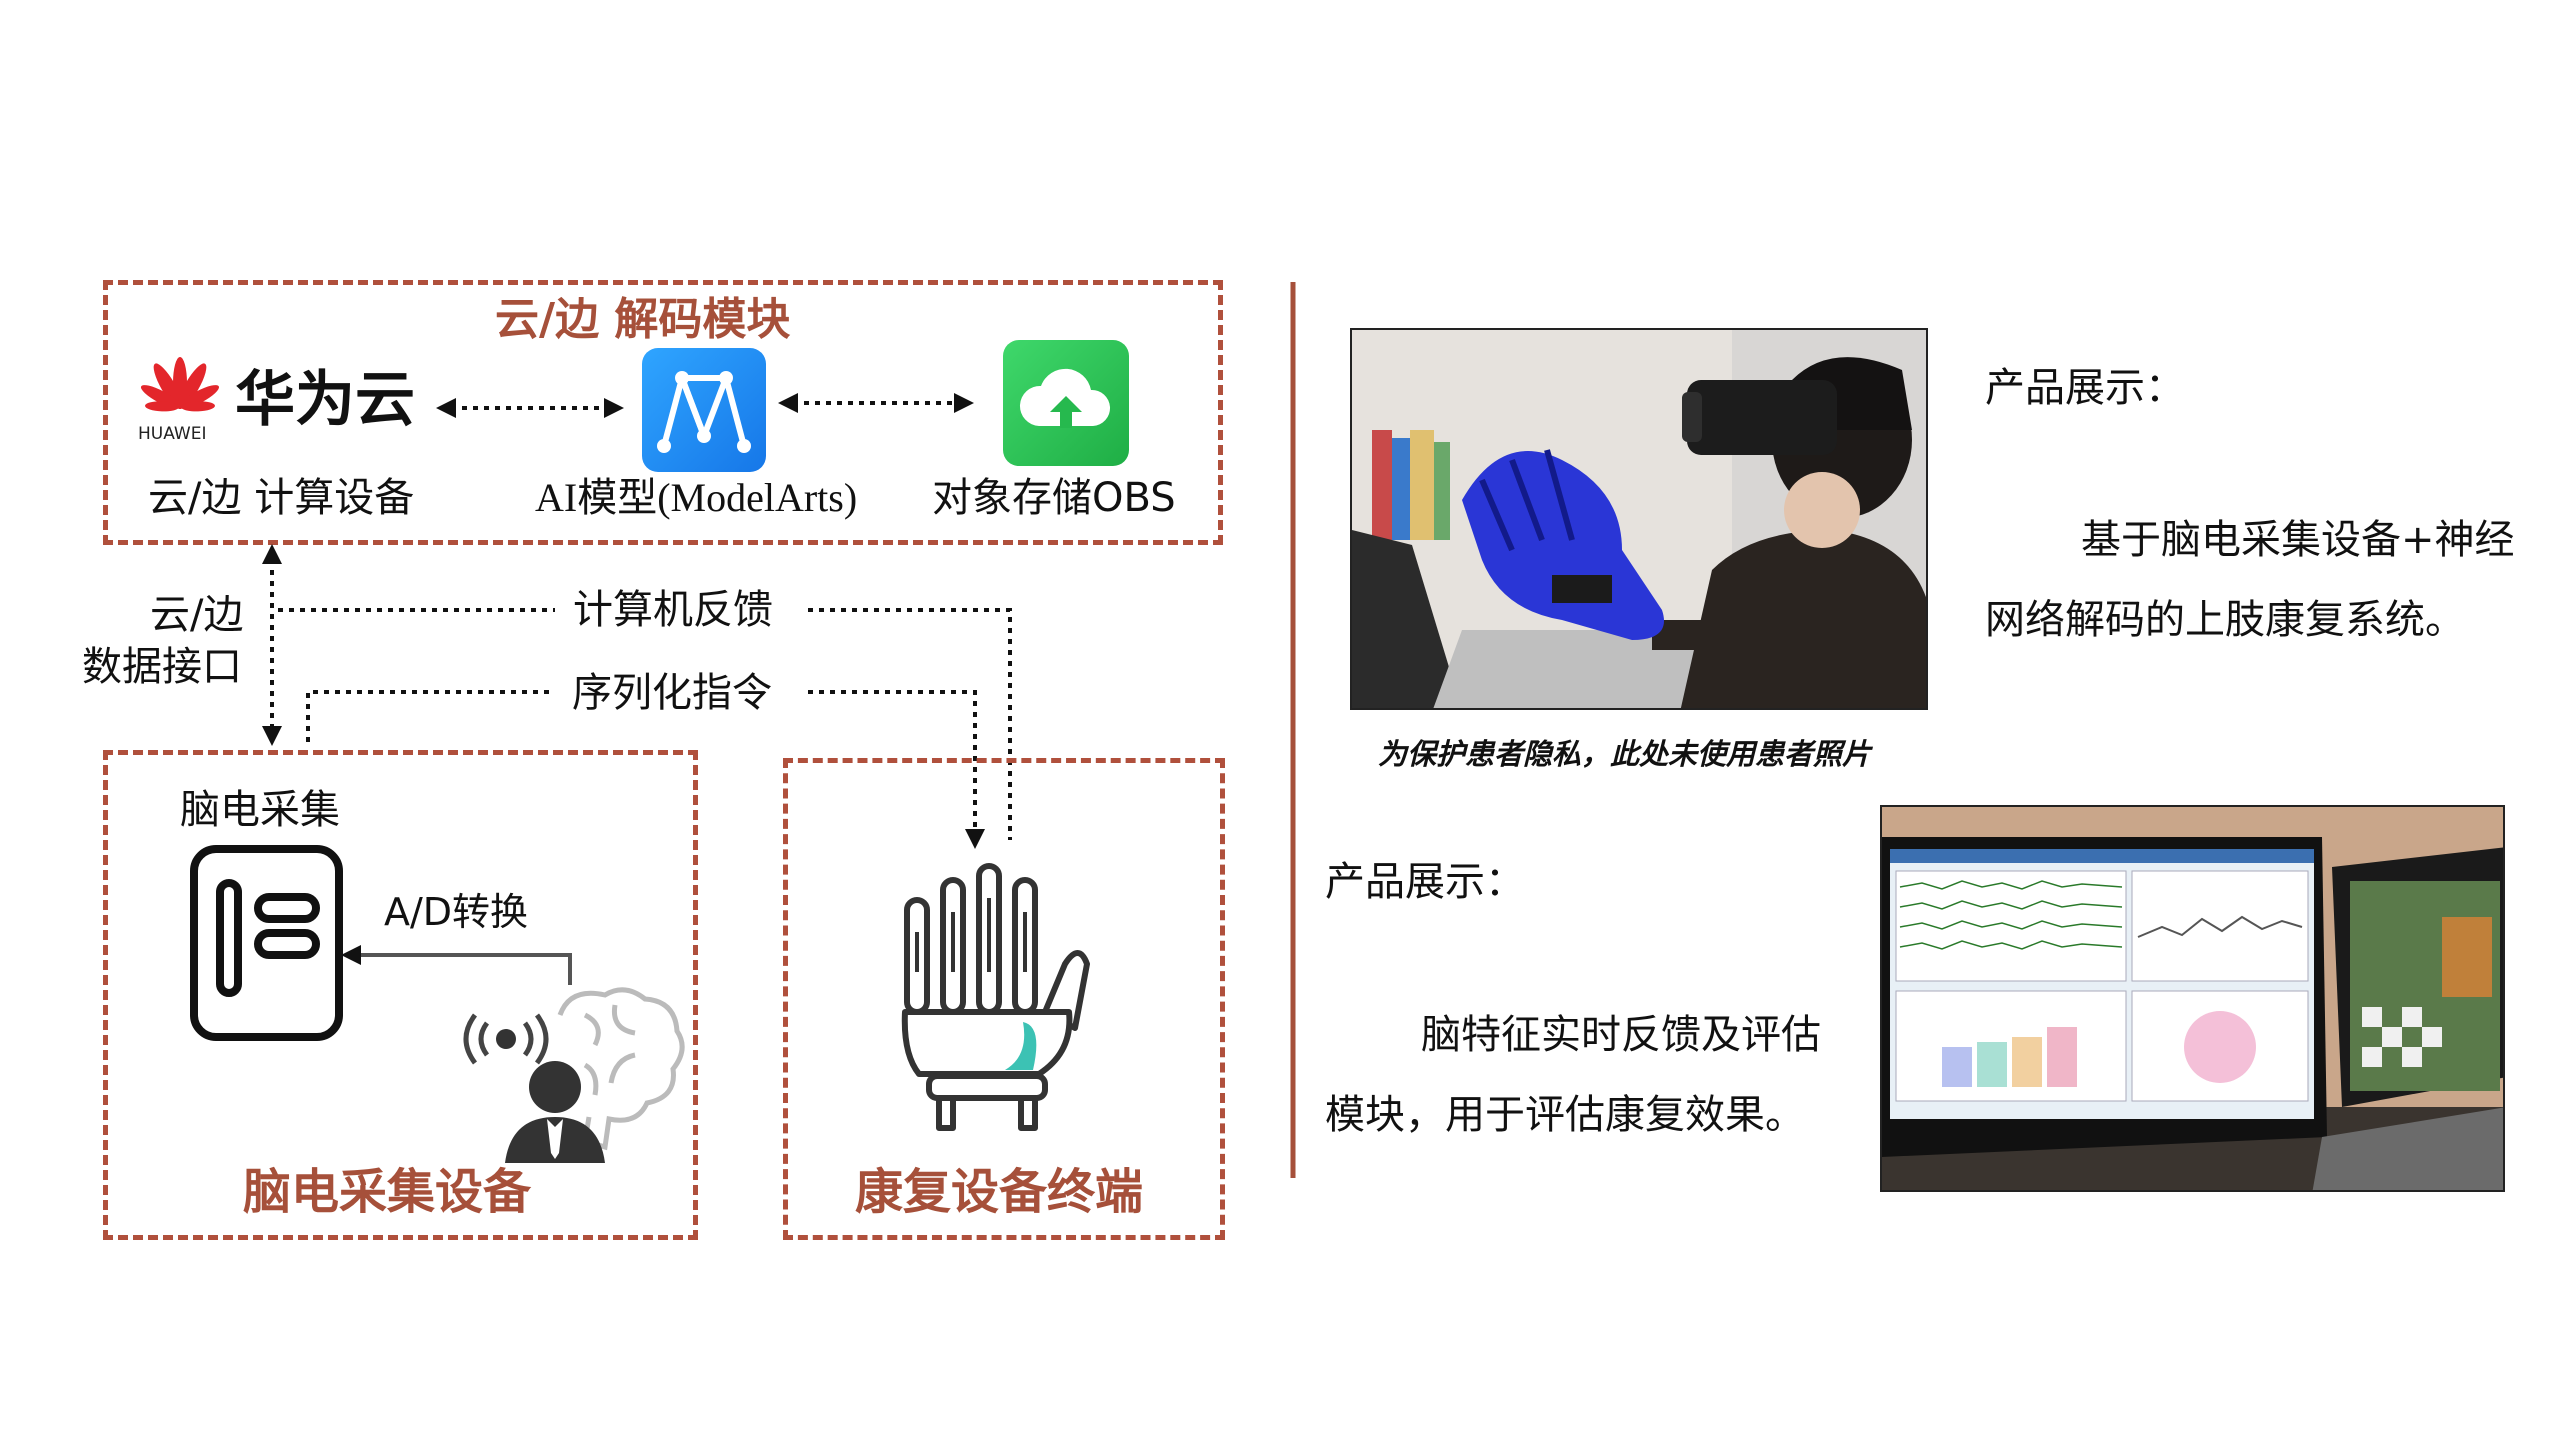 This screenshot has height=1440, width=2560. I want to click on ad-convert-label: A/D转换, so click(456, 912).